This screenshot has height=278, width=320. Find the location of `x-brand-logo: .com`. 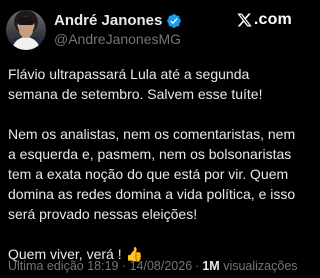

x-brand-logo: .com is located at coordinates (264, 20).